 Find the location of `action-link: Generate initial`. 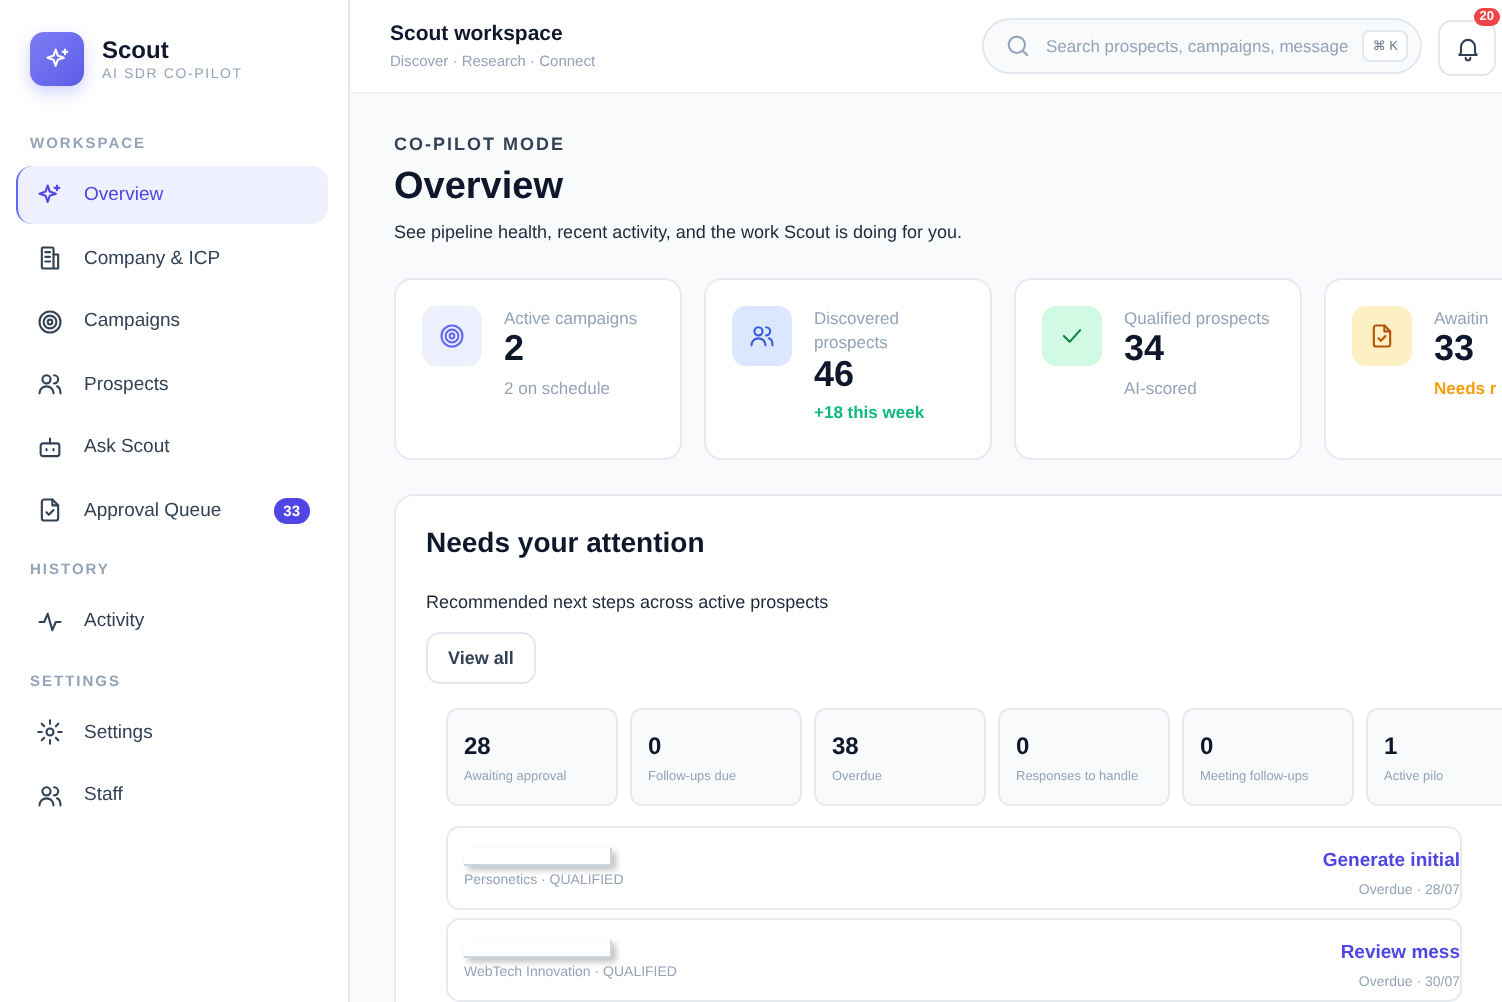

action-link: Generate initial is located at coordinates (1391, 860).